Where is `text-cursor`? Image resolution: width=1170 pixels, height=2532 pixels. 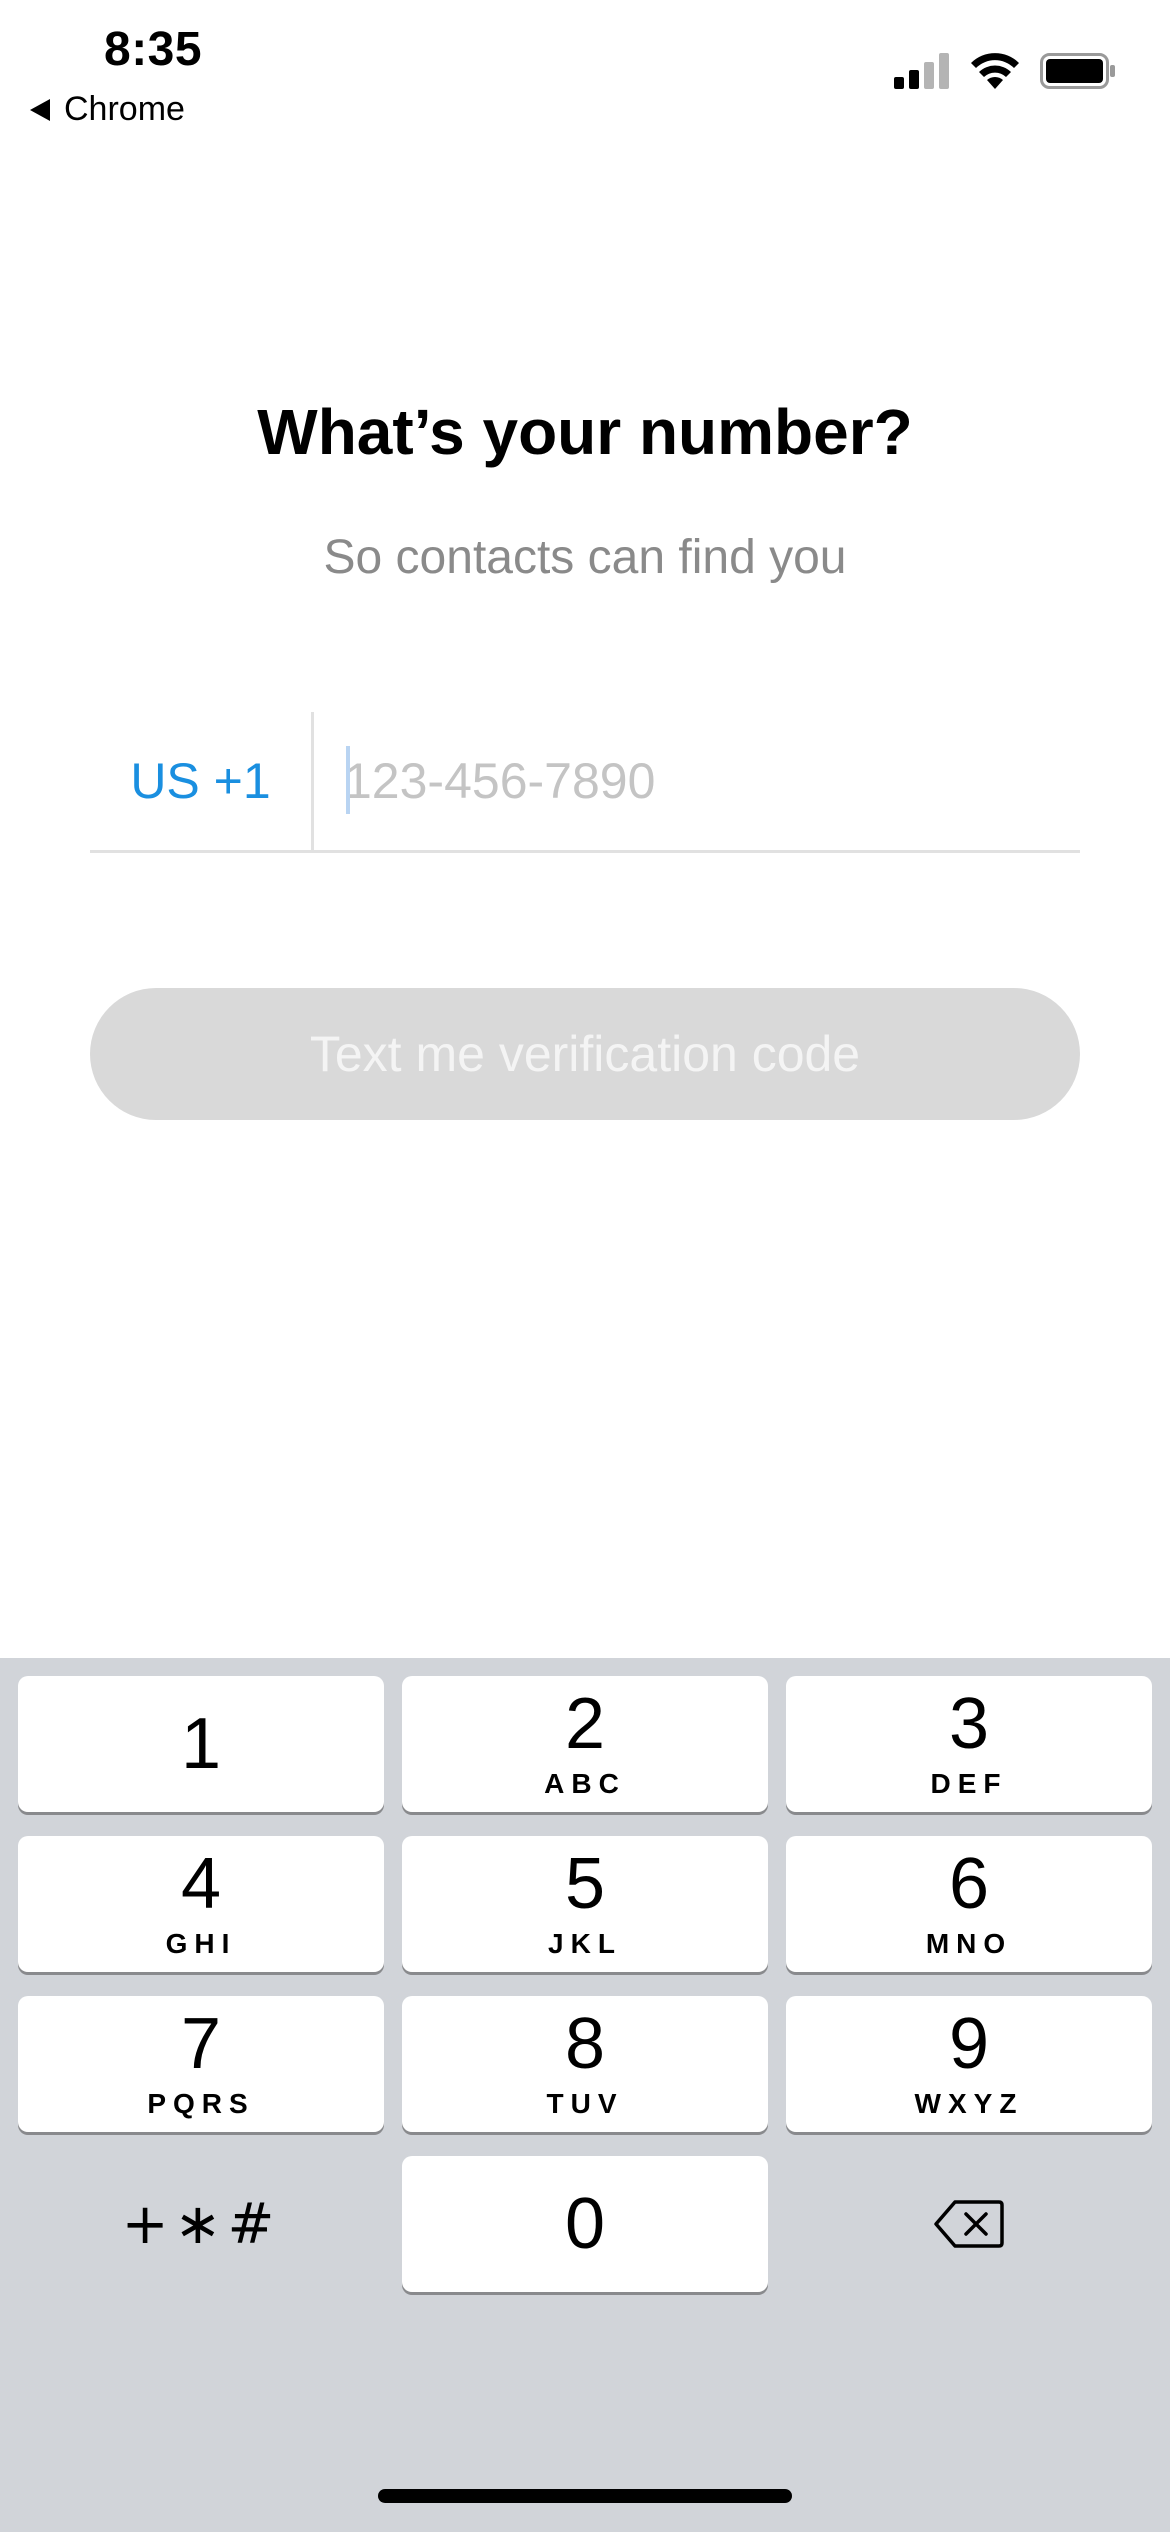 text-cursor is located at coordinates (348, 780).